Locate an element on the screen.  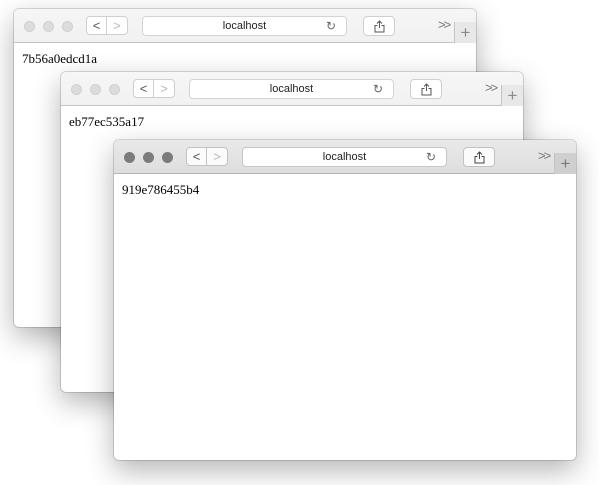
page-content: 7b56a0edcd1a is located at coordinates (245, 55).